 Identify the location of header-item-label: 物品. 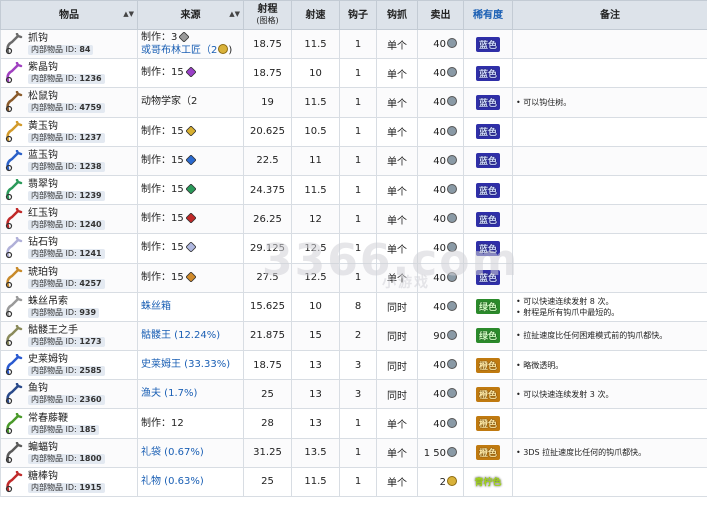
(69, 15).